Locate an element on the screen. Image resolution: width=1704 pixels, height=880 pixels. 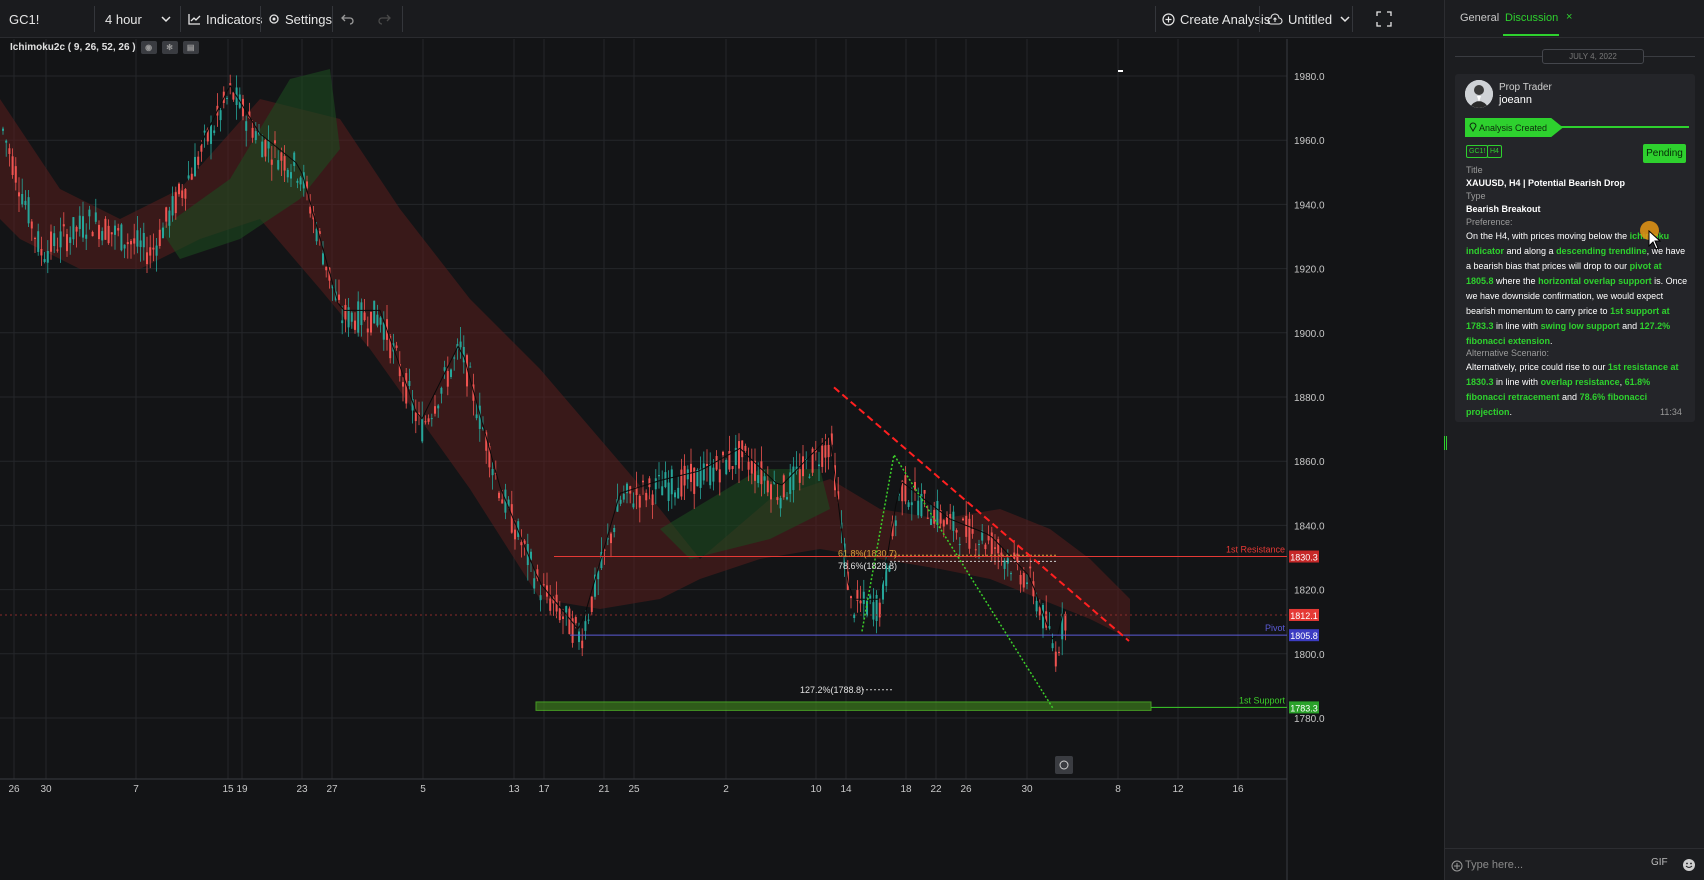
layout-selector: Untitled is located at coordinates (1311, 19).